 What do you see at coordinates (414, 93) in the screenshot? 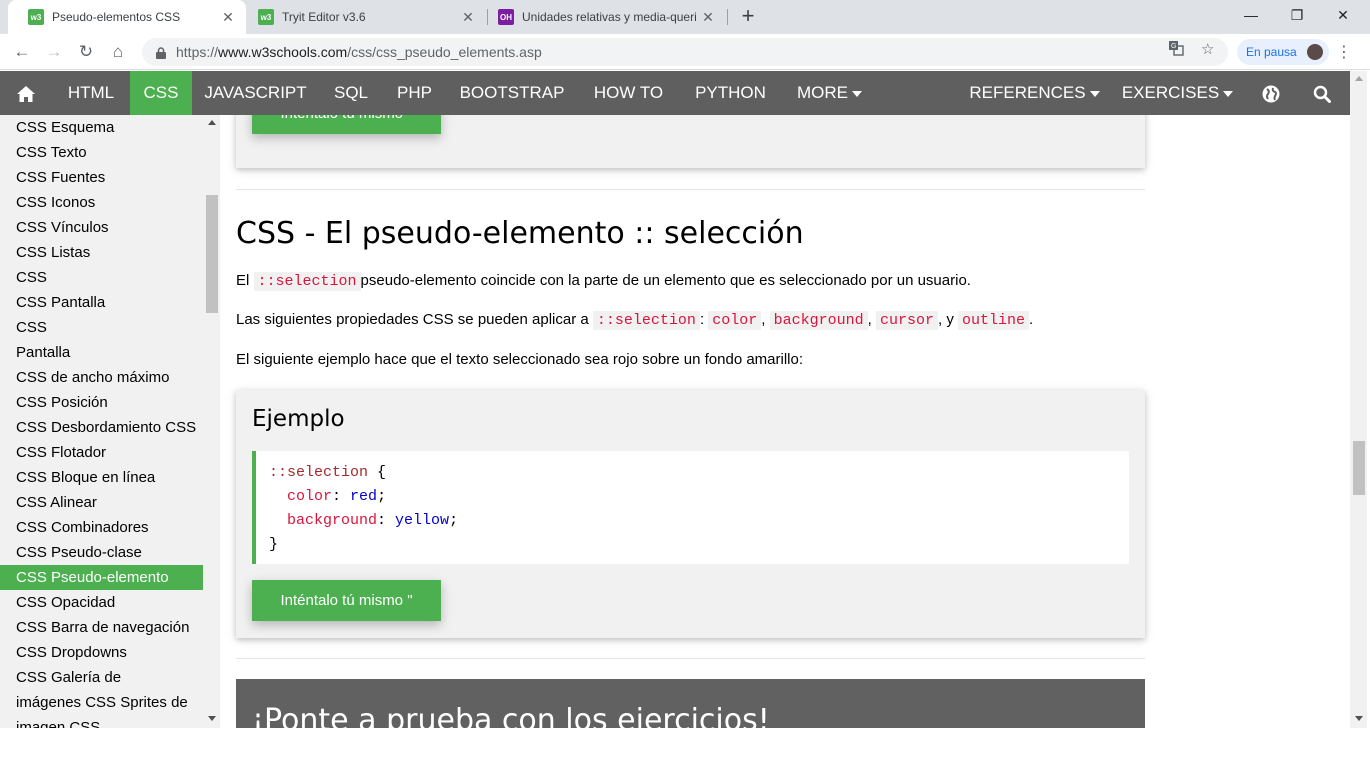
I see `nav-php: PHP` at bounding box center [414, 93].